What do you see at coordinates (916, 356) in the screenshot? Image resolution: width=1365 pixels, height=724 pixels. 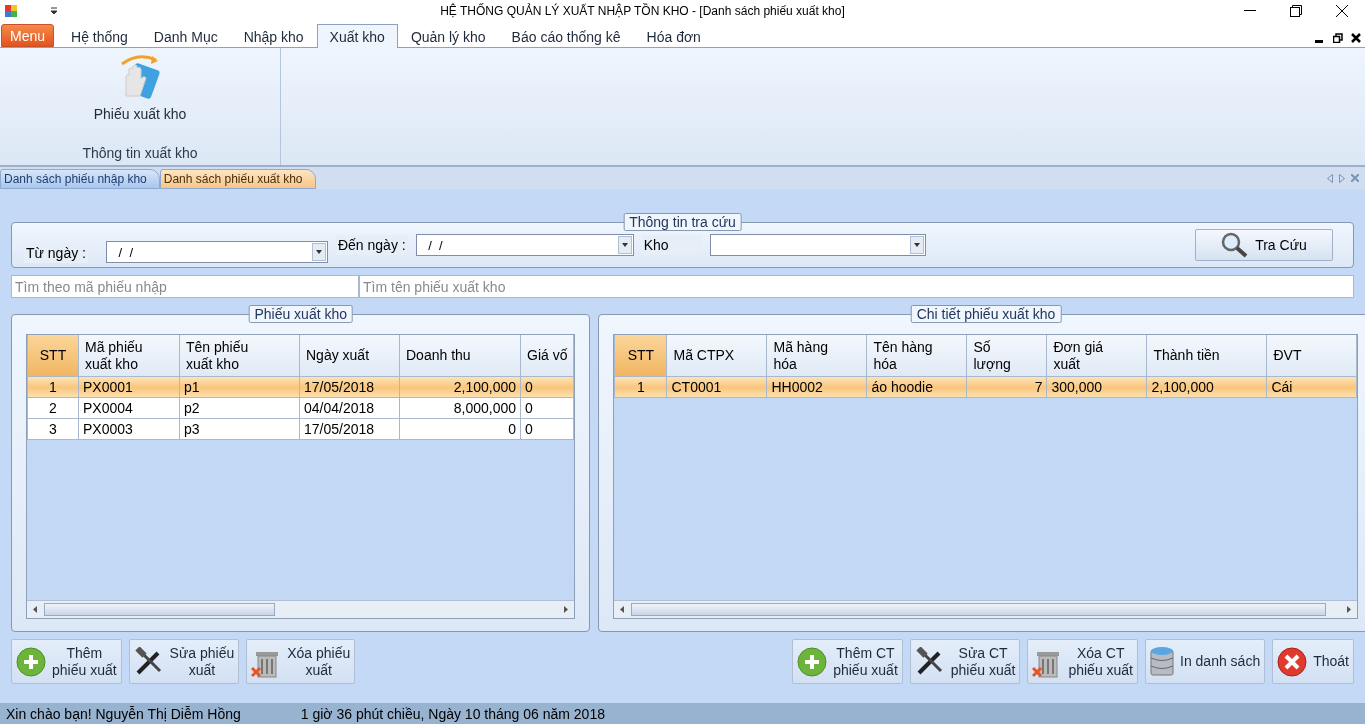 I see `column-header: Tên hàng hóa` at bounding box center [916, 356].